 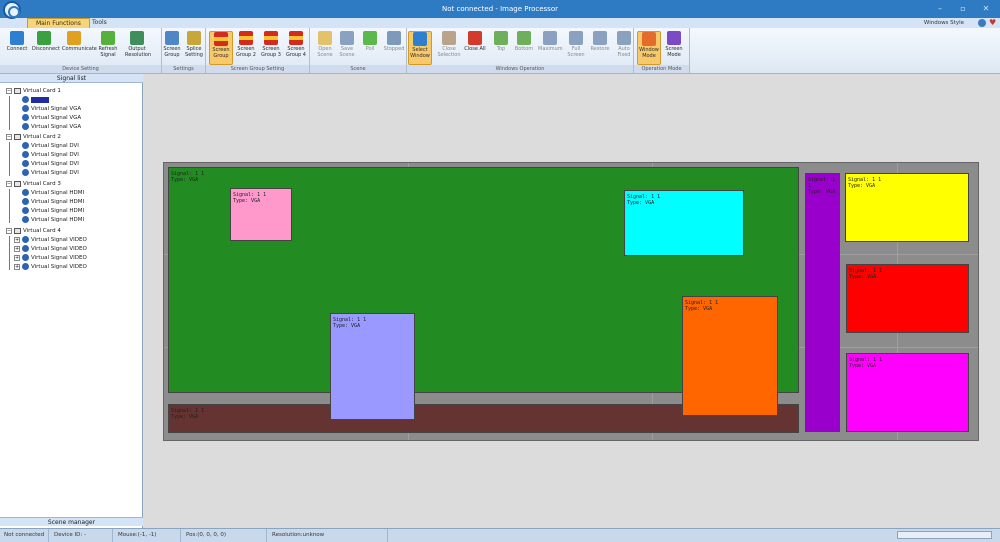 I want to click on tab-main-functions: Main Functions, so click(x=58, y=23).